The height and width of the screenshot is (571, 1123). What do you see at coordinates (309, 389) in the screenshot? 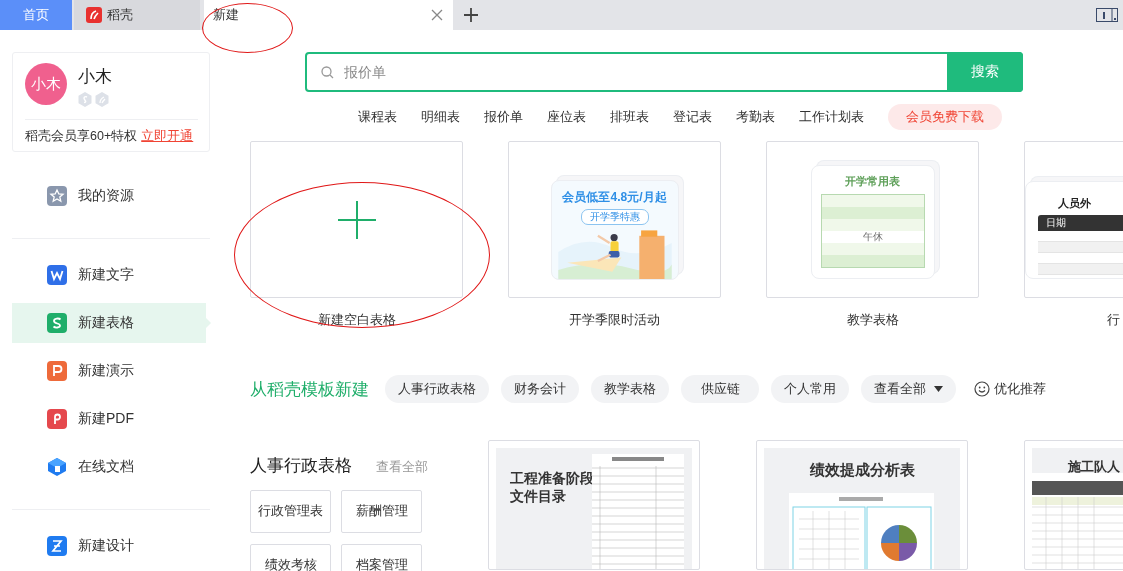
I see `section-title: 从稻壳模板新建` at bounding box center [309, 389].